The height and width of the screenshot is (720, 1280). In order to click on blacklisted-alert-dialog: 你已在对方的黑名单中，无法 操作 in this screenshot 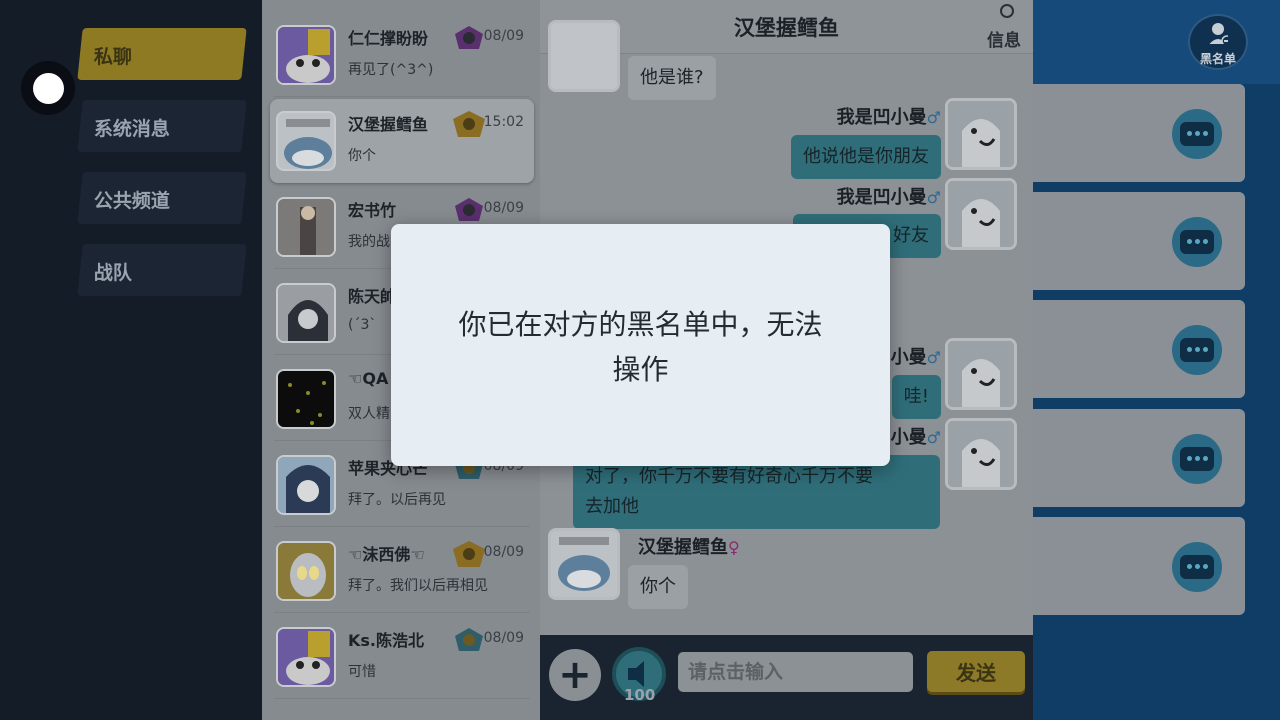, I will do `click(640, 345)`.